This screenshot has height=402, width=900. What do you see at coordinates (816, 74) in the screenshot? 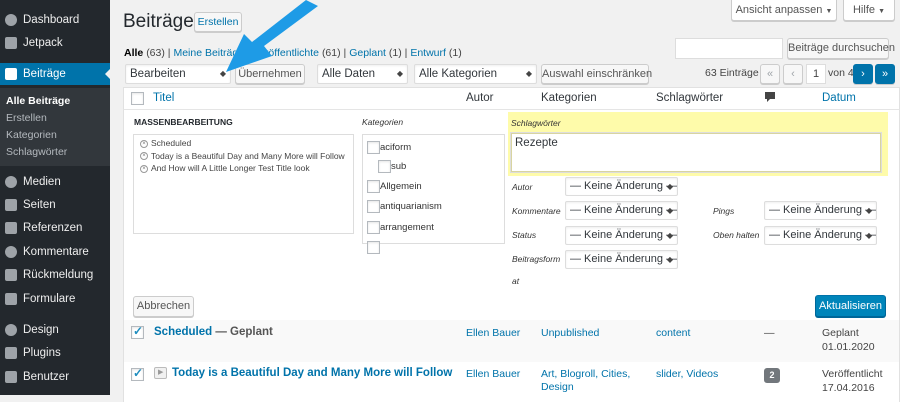
I see `page-number-input: 1` at bounding box center [816, 74].